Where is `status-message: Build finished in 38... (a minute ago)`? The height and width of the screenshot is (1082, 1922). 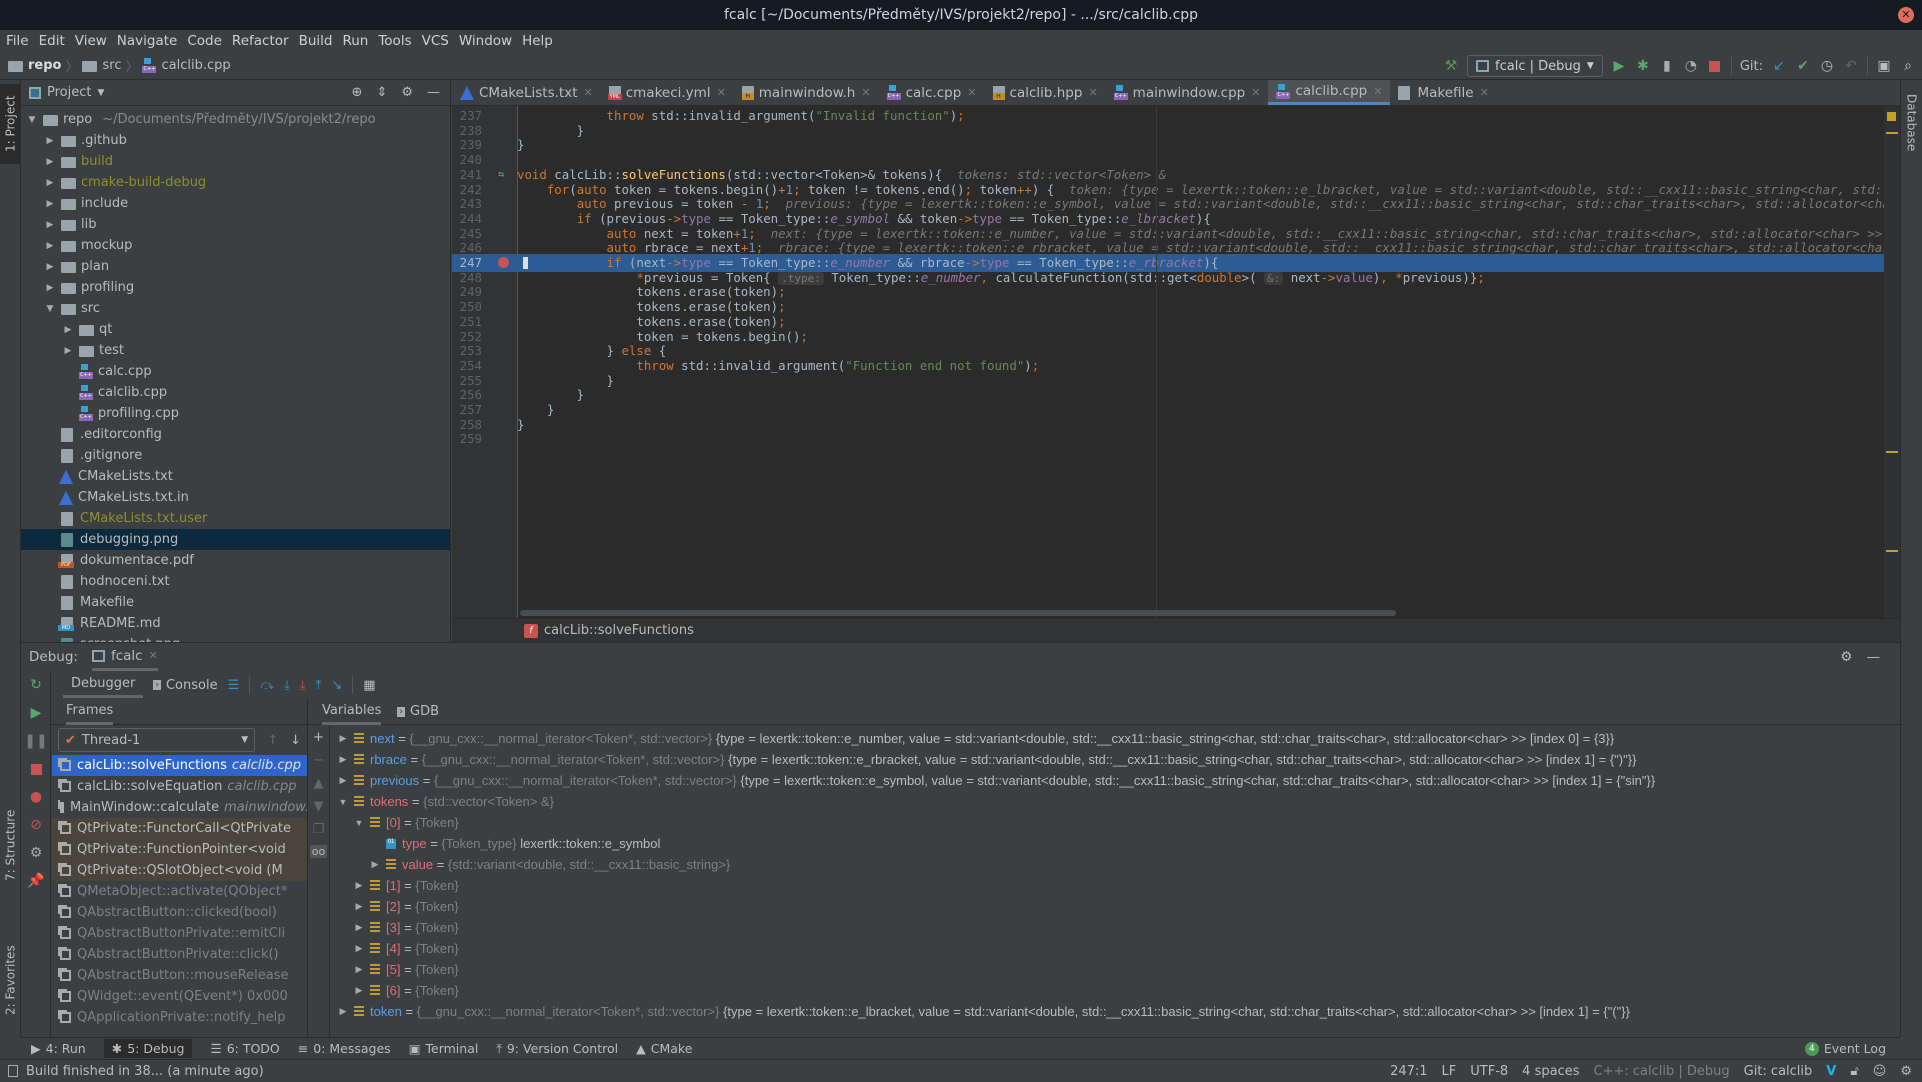
status-message: Build finished in 38... (a minute ago) is located at coordinates (145, 1071).